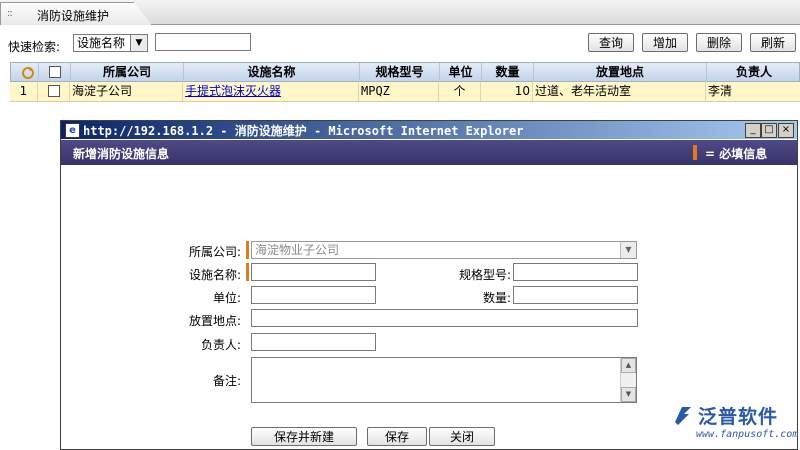 This screenshot has width=800, height=450. Describe the element at coordinates (399, 91) in the screenshot. I see `row-model: MPQZ` at that location.